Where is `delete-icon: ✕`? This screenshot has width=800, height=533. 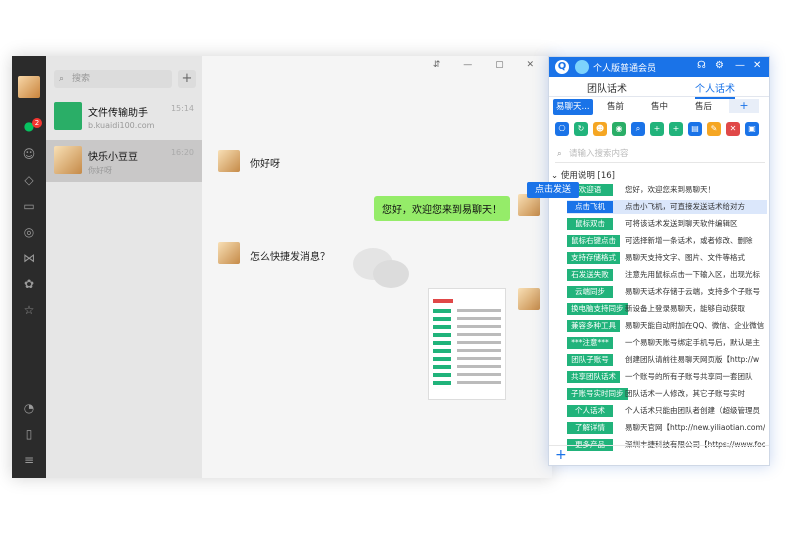 delete-icon: ✕ is located at coordinates (733, 129).